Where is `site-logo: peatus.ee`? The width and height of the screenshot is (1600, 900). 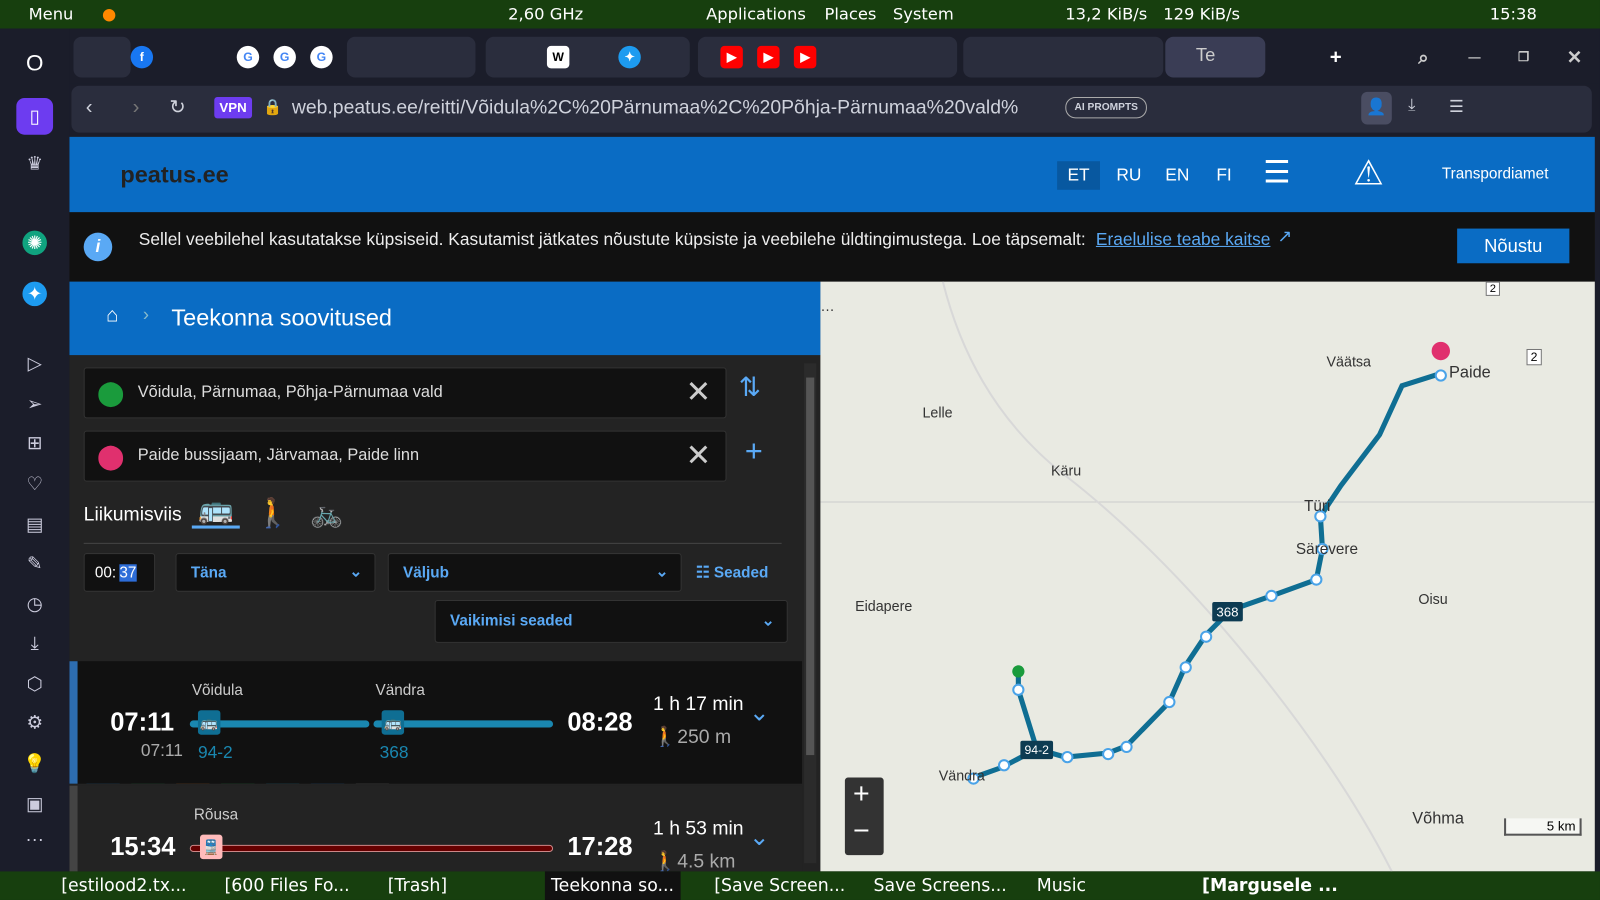 site-logo: peatus.ee is located at coordinates (174, 175).